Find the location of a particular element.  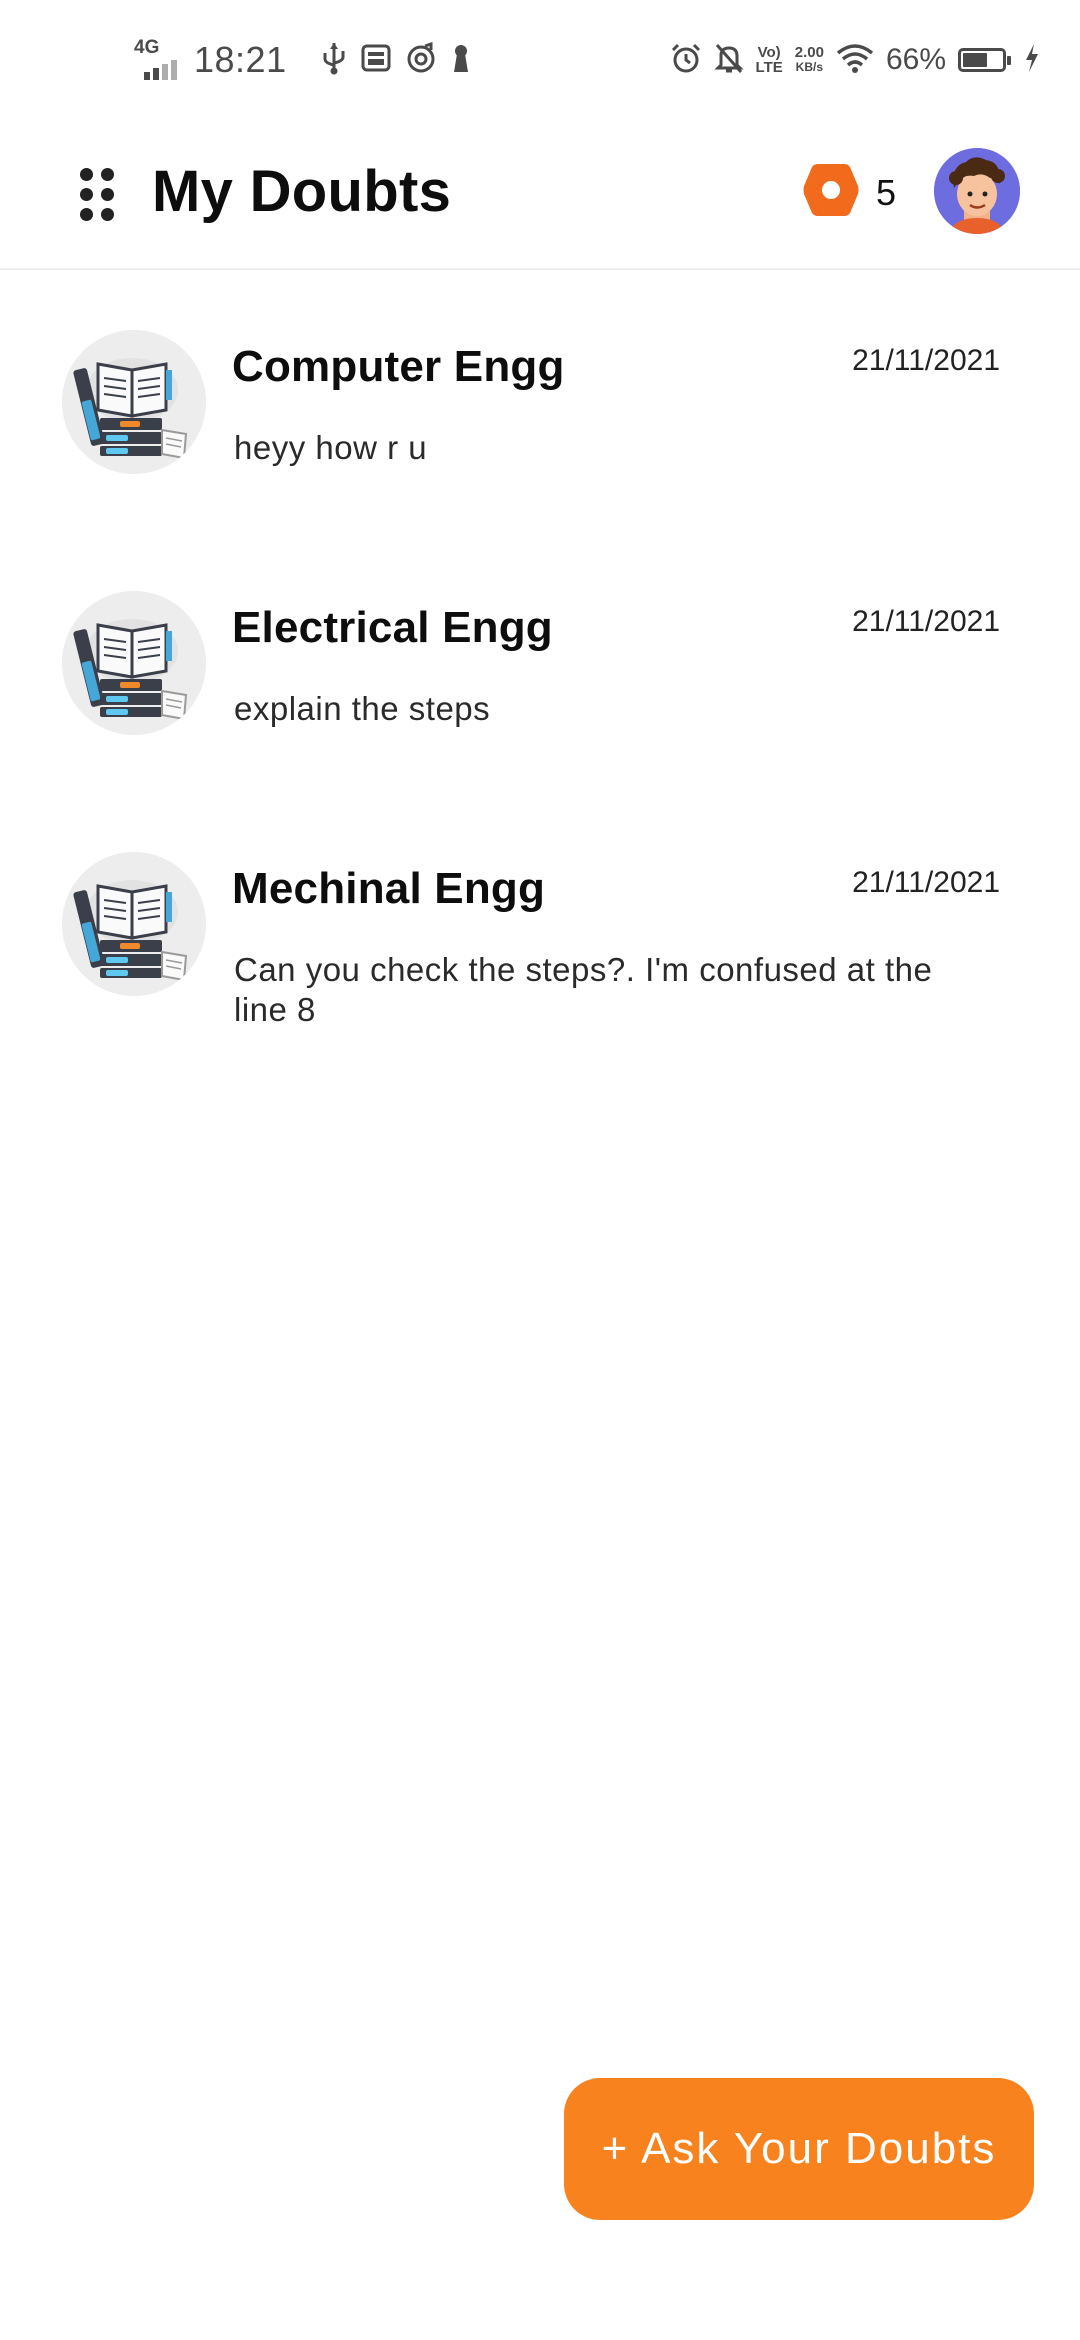

coin-icon is located at coordinates (831, 192).